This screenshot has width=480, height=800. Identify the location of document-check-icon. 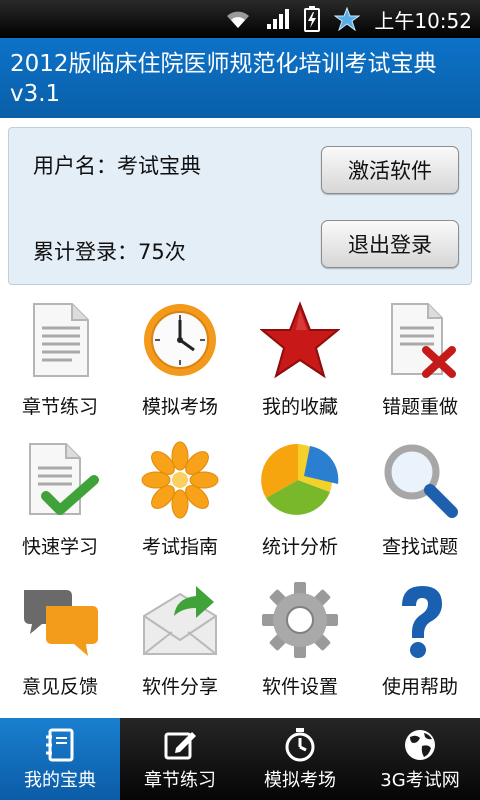
(64, 479).